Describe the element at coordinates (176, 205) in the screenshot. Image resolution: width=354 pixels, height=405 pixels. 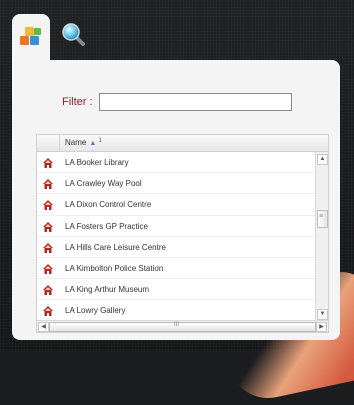
I see `table-row: LA Dixon Control Centre` at that location.